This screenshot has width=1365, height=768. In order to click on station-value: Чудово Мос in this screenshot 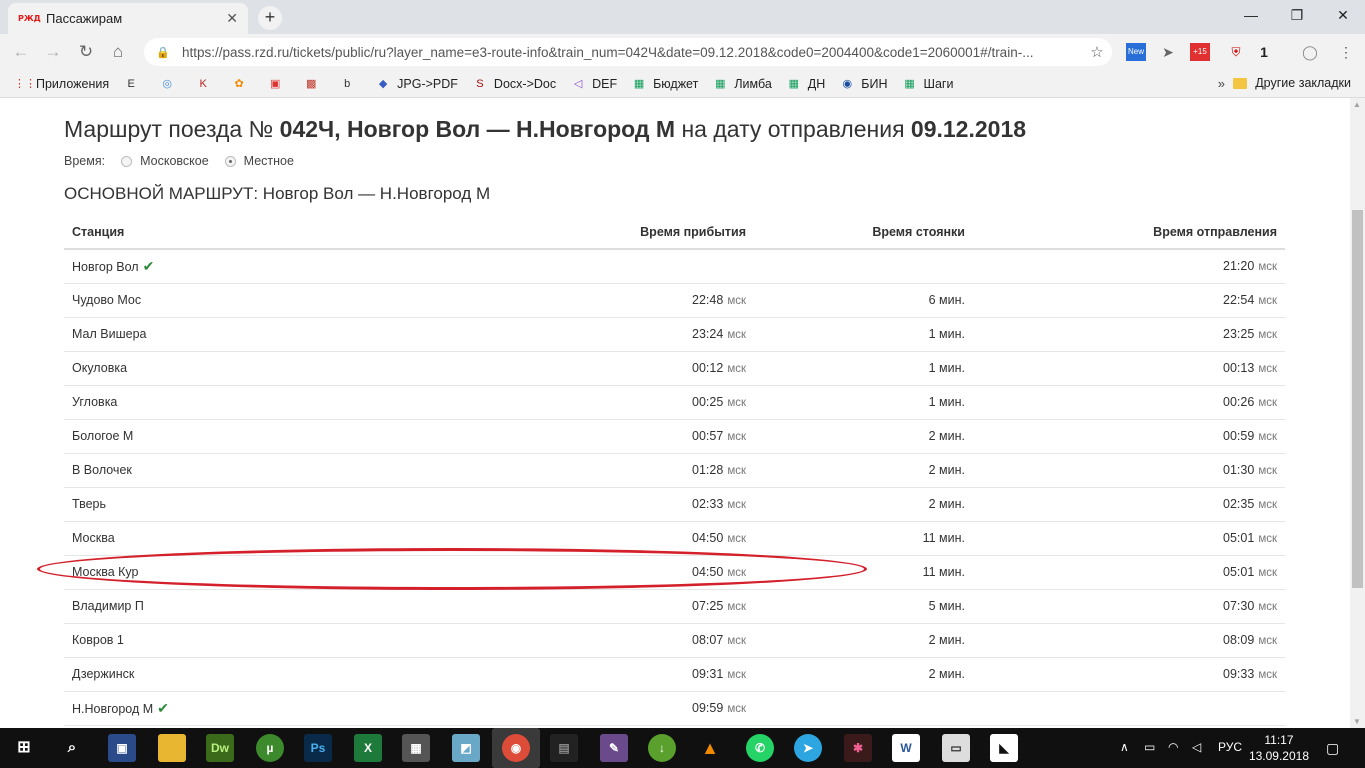, I will do `click(106, 300)`.